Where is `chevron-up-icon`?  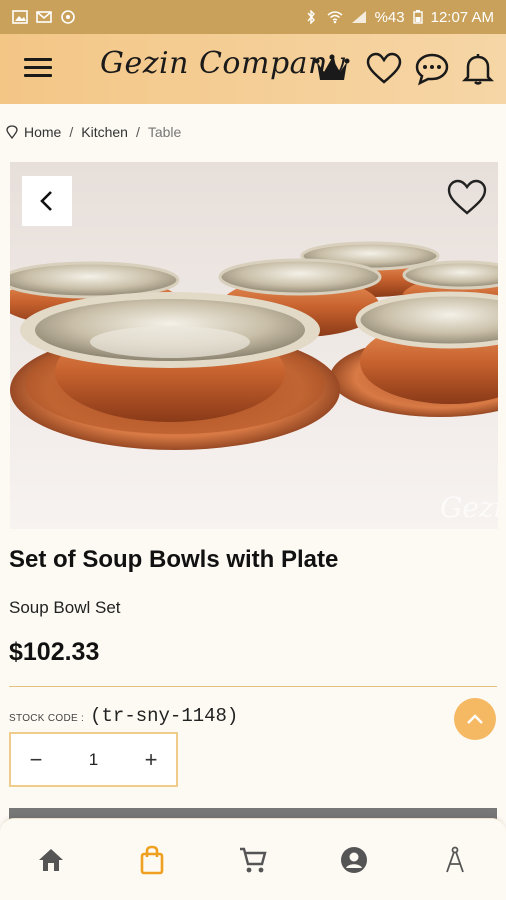
chevron-up-icon is located at coordinates (475, 719).